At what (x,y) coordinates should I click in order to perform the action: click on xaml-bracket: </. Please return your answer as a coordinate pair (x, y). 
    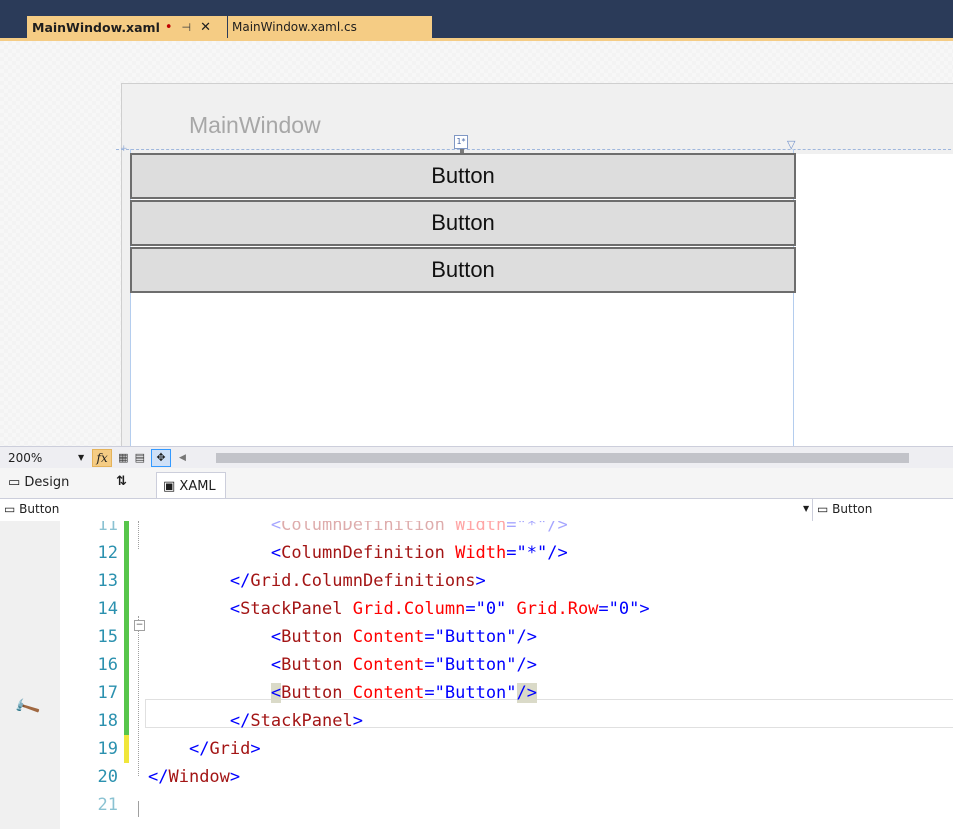
    Looking at the image, I should click on (240, 721).